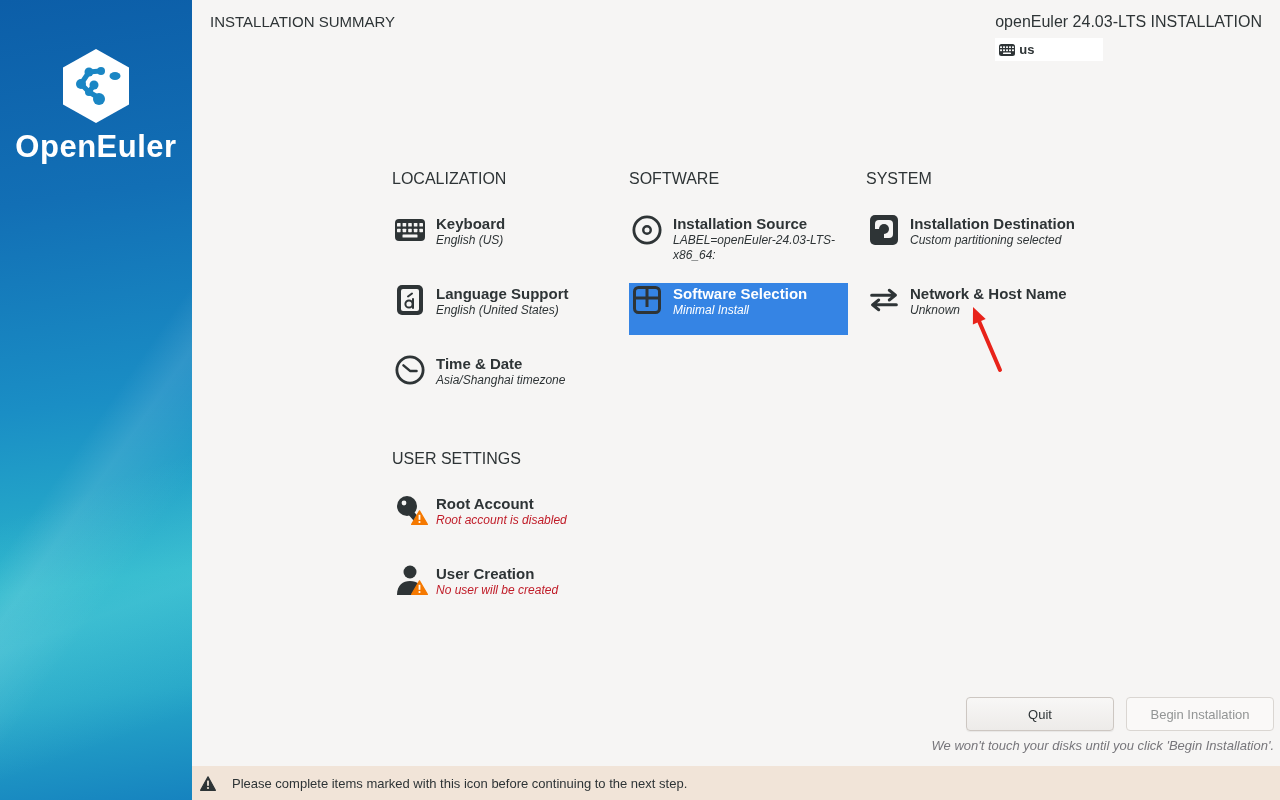 The width and height of the screenshot is (1280, 800). I want to click on hub-spoke: Installation Destination Custom partitioning selected, so click(975, 239).